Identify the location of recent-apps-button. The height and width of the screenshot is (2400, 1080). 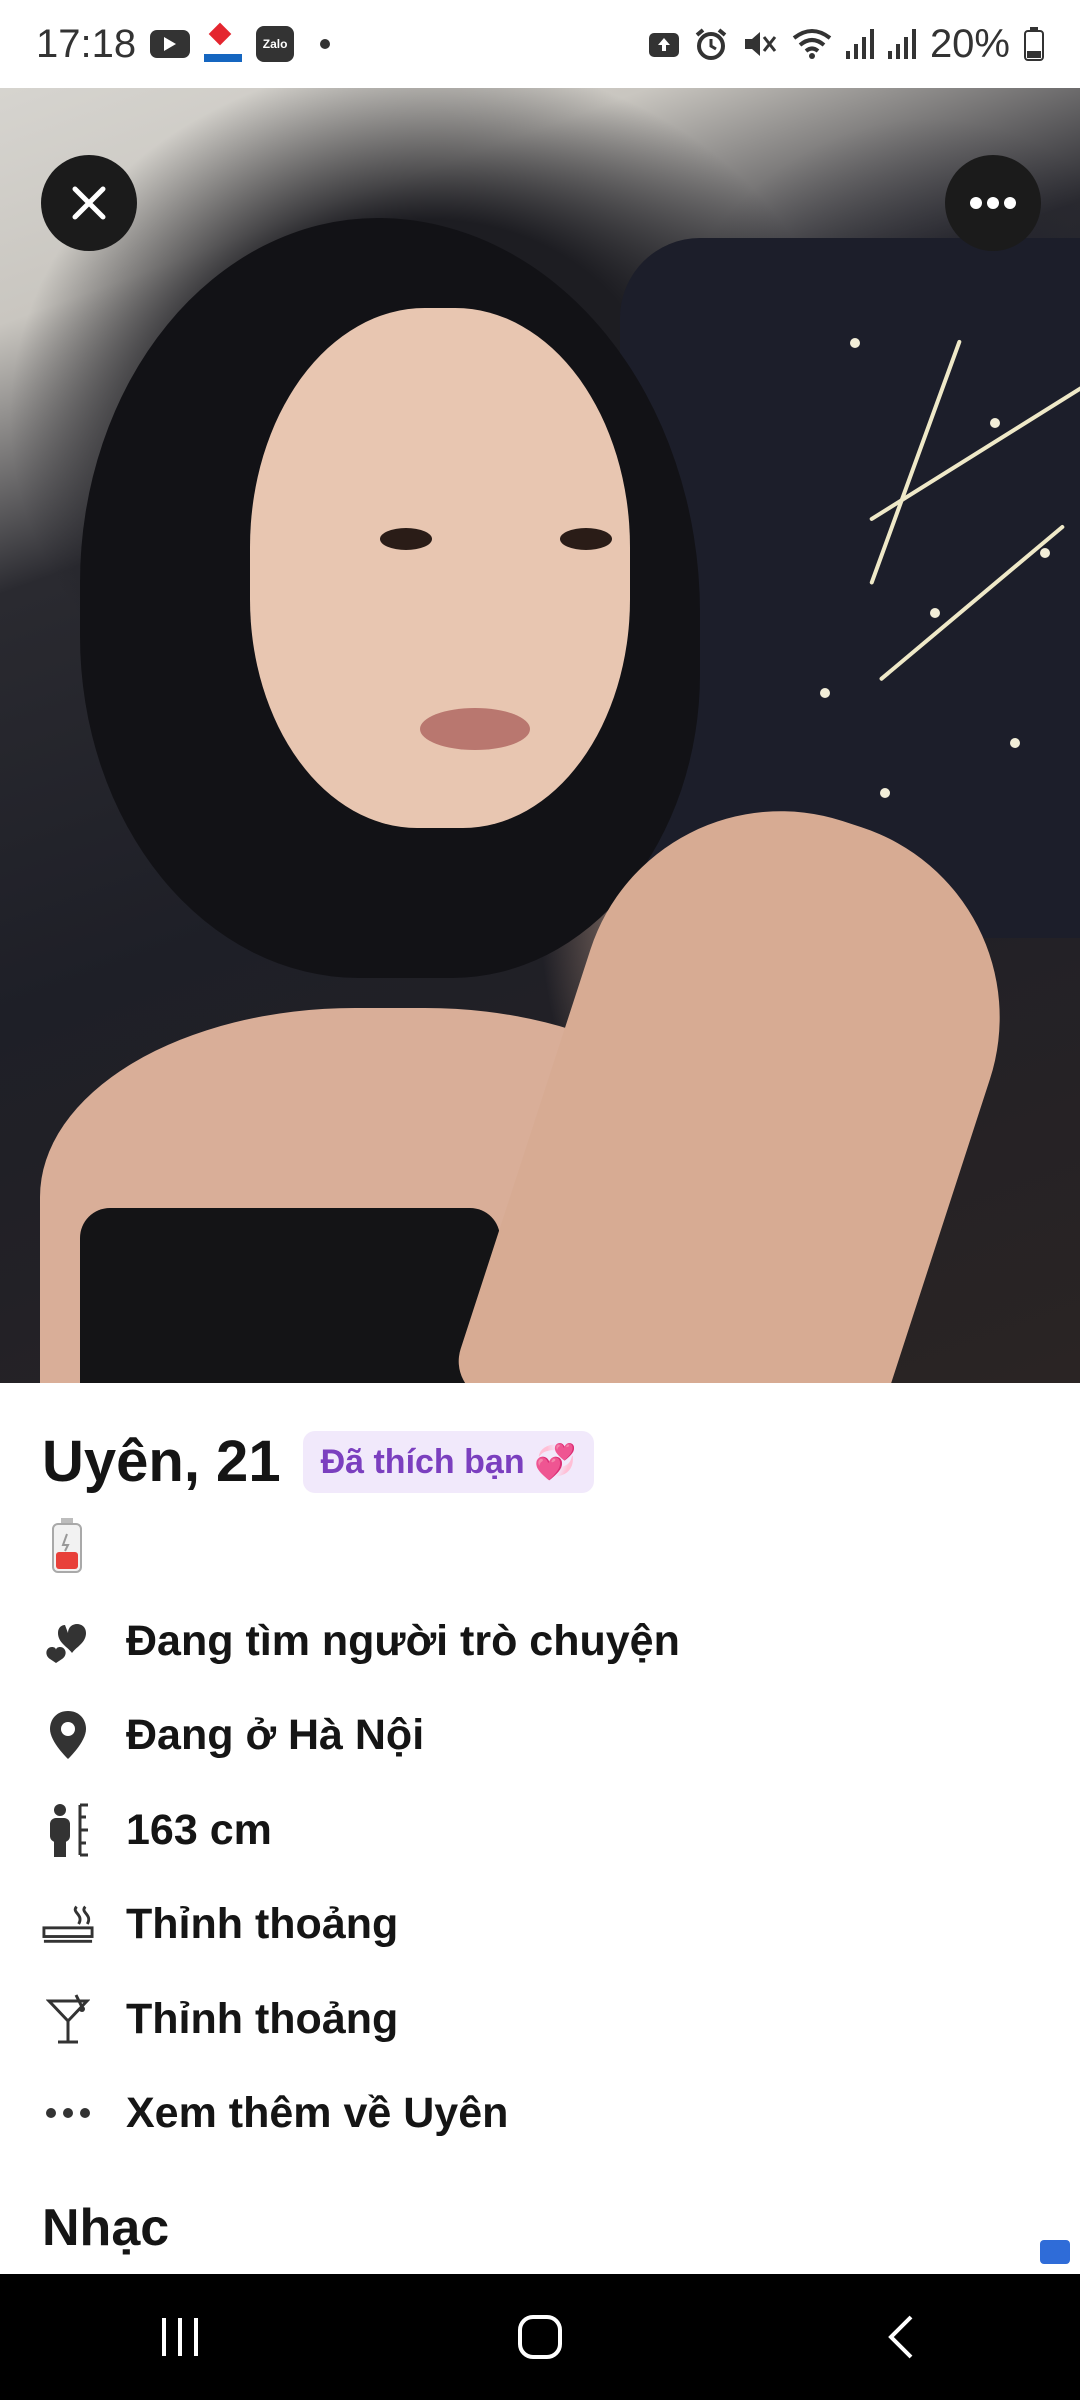
(180, 2337).